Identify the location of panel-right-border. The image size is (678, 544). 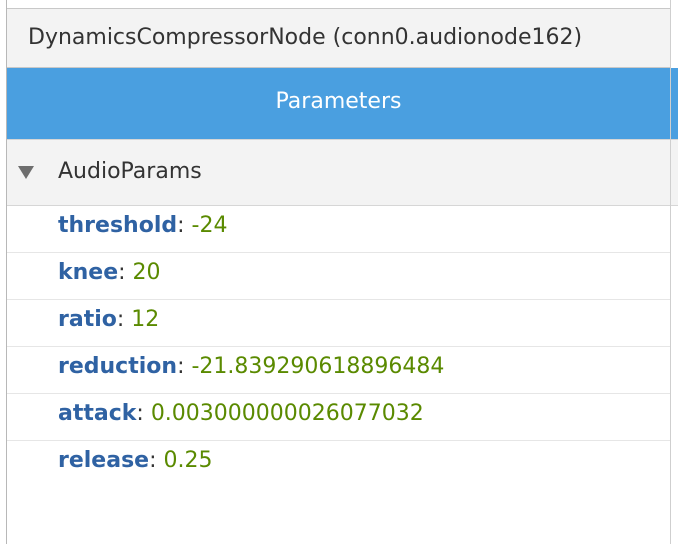
(670, 272).